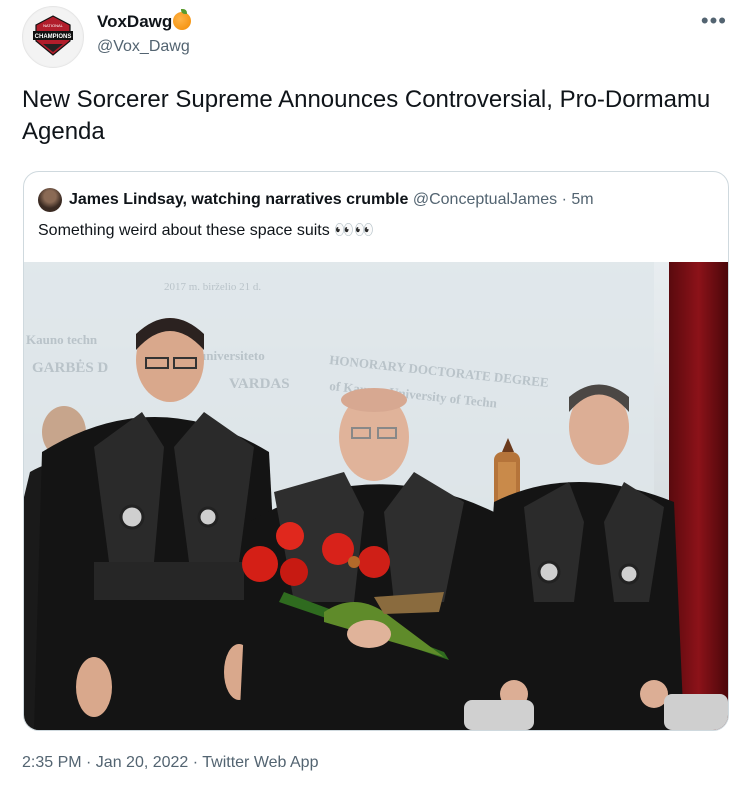  I want to click on orange-emoji-icon, so click(182, 19).